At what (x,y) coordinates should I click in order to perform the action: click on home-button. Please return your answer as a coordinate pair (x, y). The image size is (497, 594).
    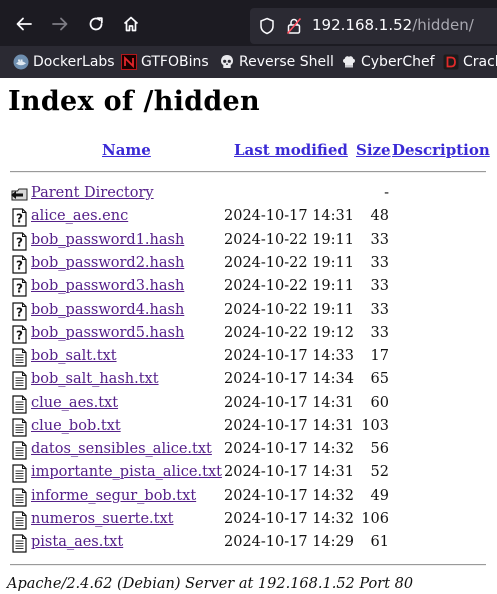
    Looking at the image, I should click on (131, 24).